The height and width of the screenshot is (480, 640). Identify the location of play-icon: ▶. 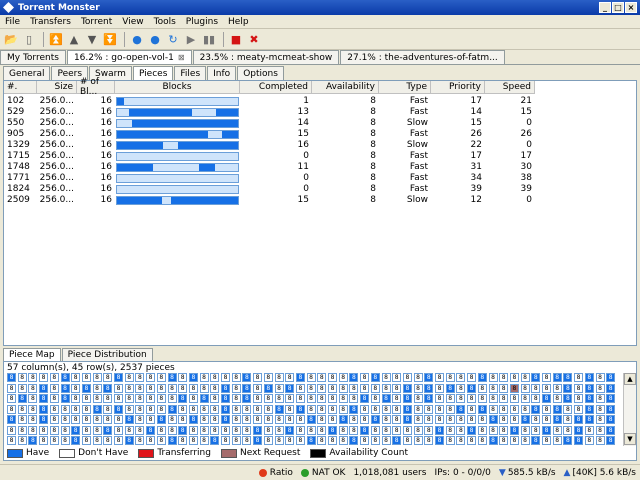
(191, 39).